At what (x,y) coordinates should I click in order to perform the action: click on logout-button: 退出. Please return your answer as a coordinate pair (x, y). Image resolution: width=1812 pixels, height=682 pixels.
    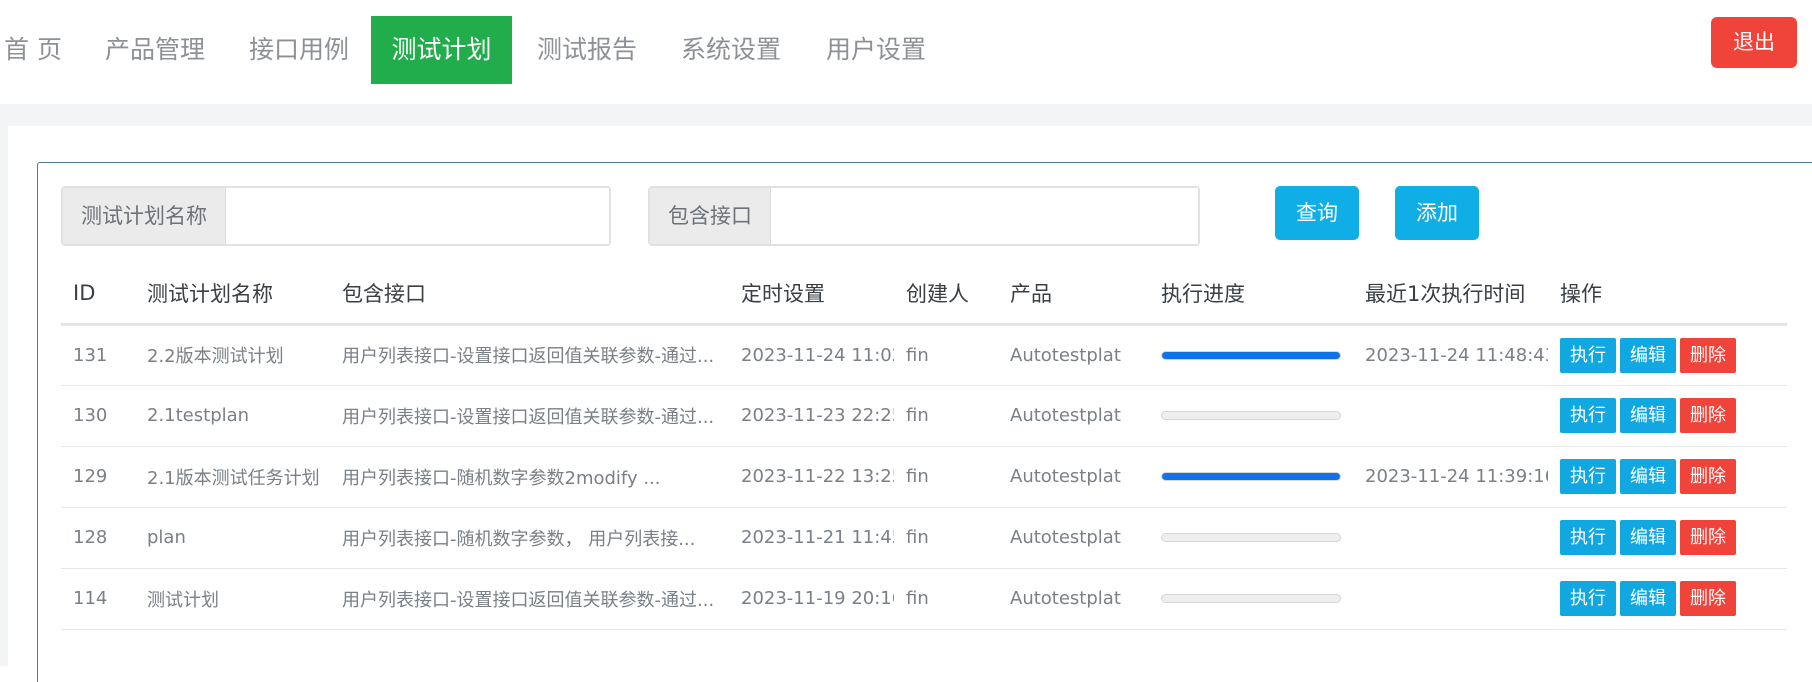
    Looking at the image, I should click on (1754, 42).